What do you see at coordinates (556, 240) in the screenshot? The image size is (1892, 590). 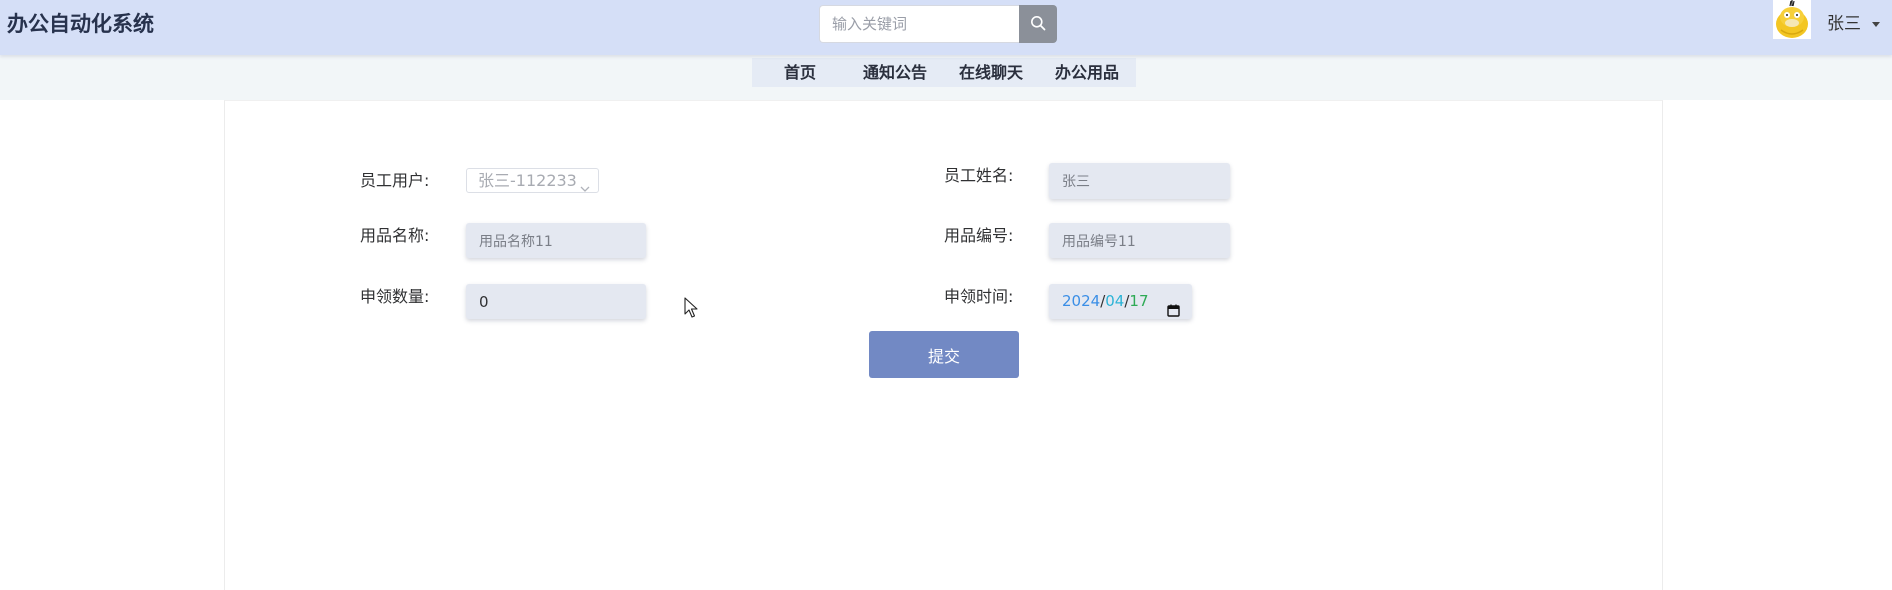 I see `item-name-input` at bounding box center [556, 240].